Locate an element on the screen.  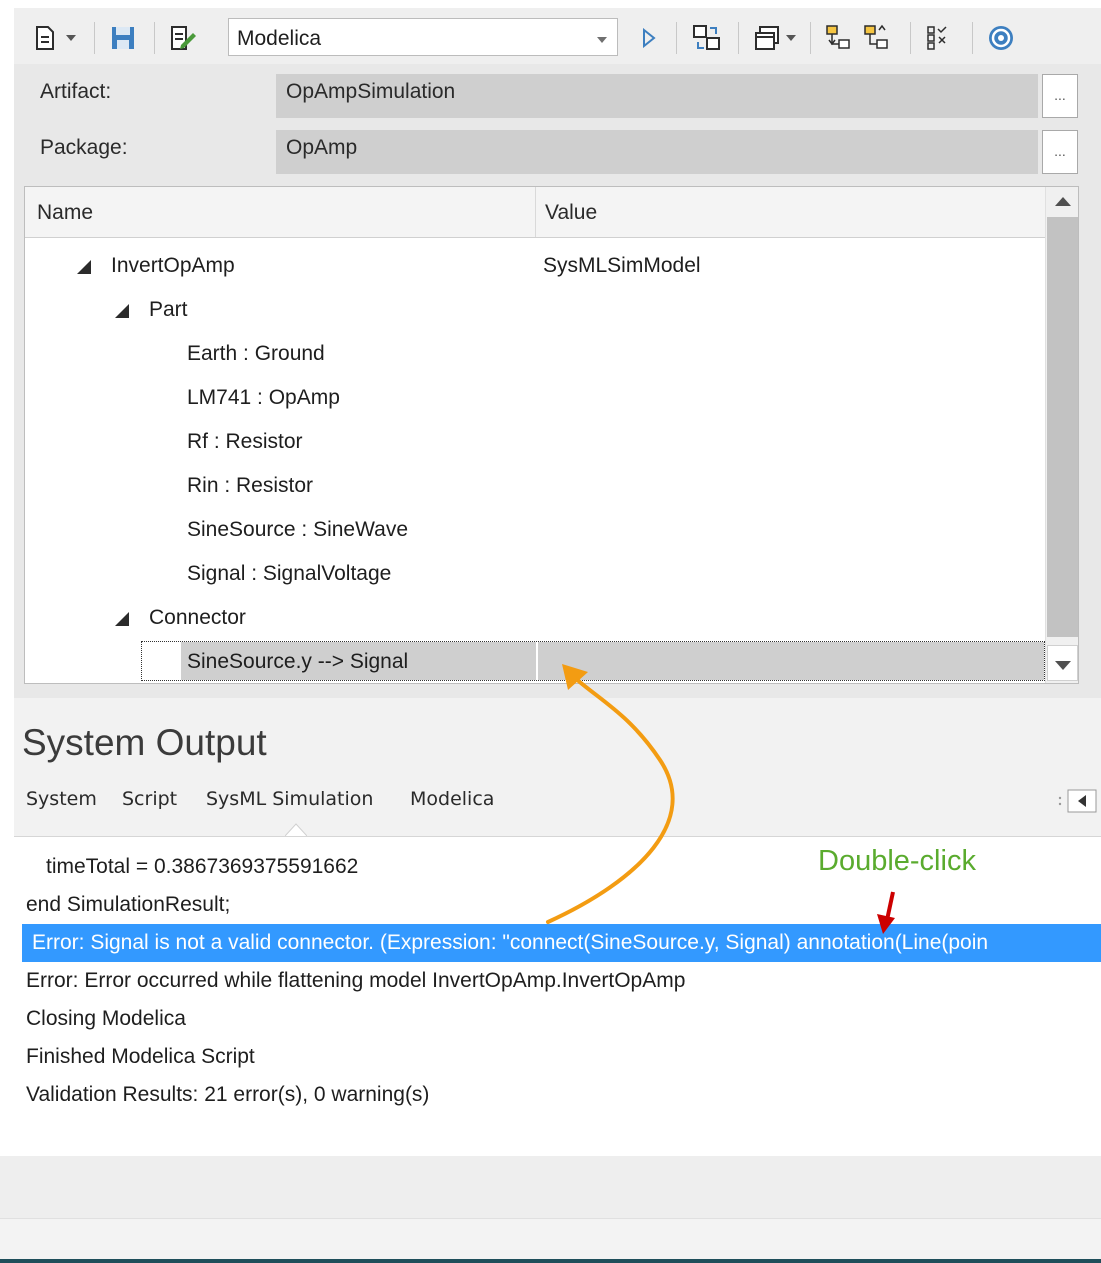
row-name: Part is located at coordinates (168, 309).